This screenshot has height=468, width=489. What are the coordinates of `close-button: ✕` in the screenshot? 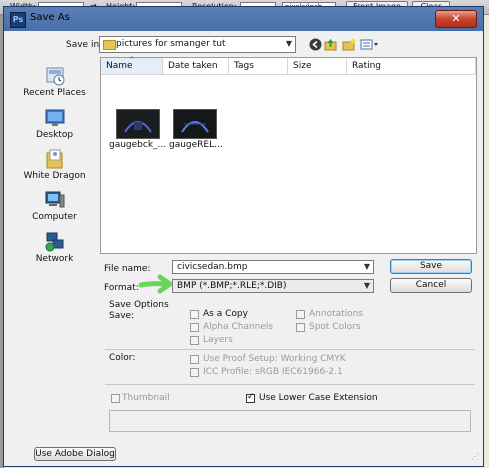 It's located at (456, 19).